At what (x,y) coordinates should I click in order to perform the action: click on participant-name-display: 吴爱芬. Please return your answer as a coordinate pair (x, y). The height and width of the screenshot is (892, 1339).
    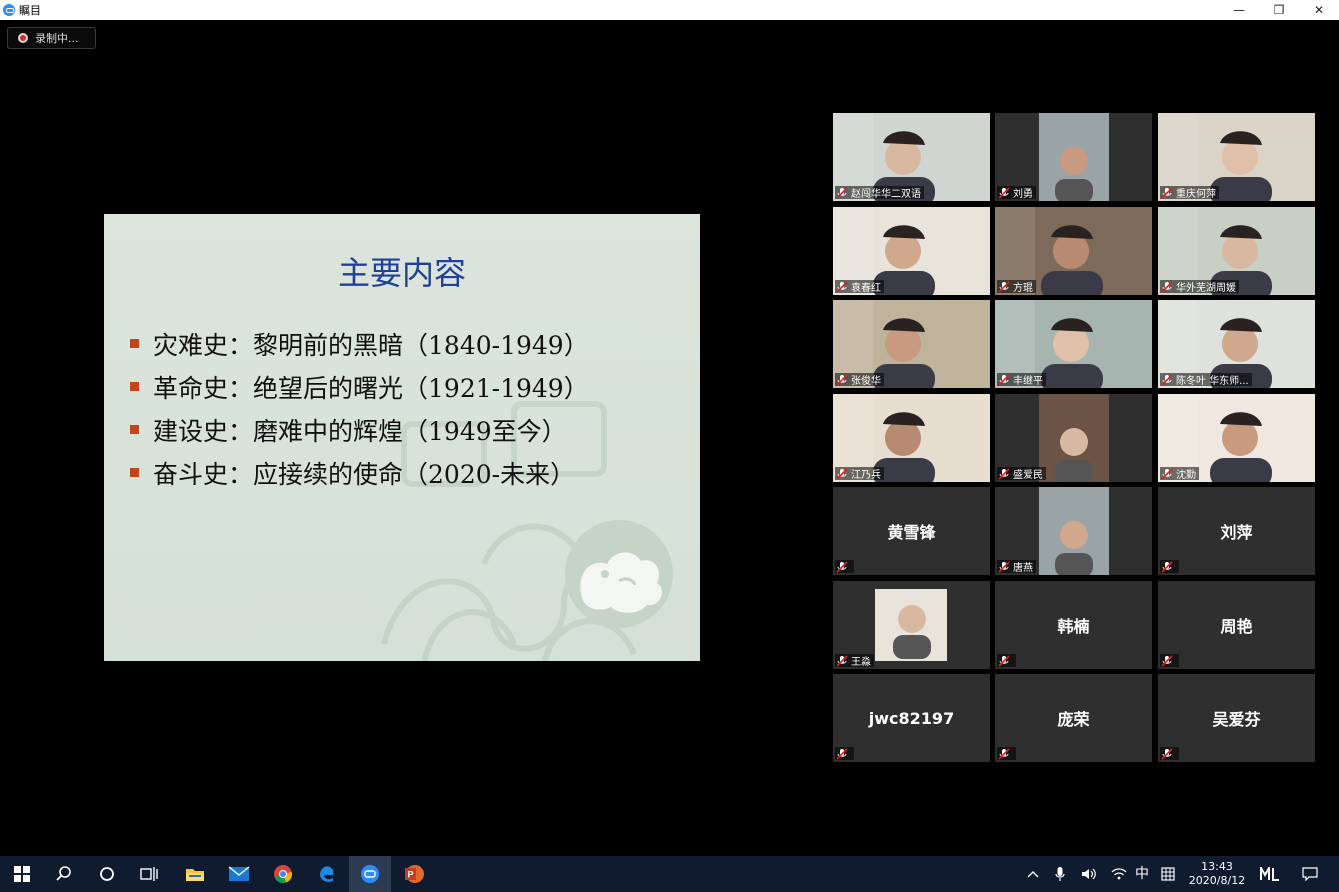
    Looking at the image, I should click on (1236, 719).